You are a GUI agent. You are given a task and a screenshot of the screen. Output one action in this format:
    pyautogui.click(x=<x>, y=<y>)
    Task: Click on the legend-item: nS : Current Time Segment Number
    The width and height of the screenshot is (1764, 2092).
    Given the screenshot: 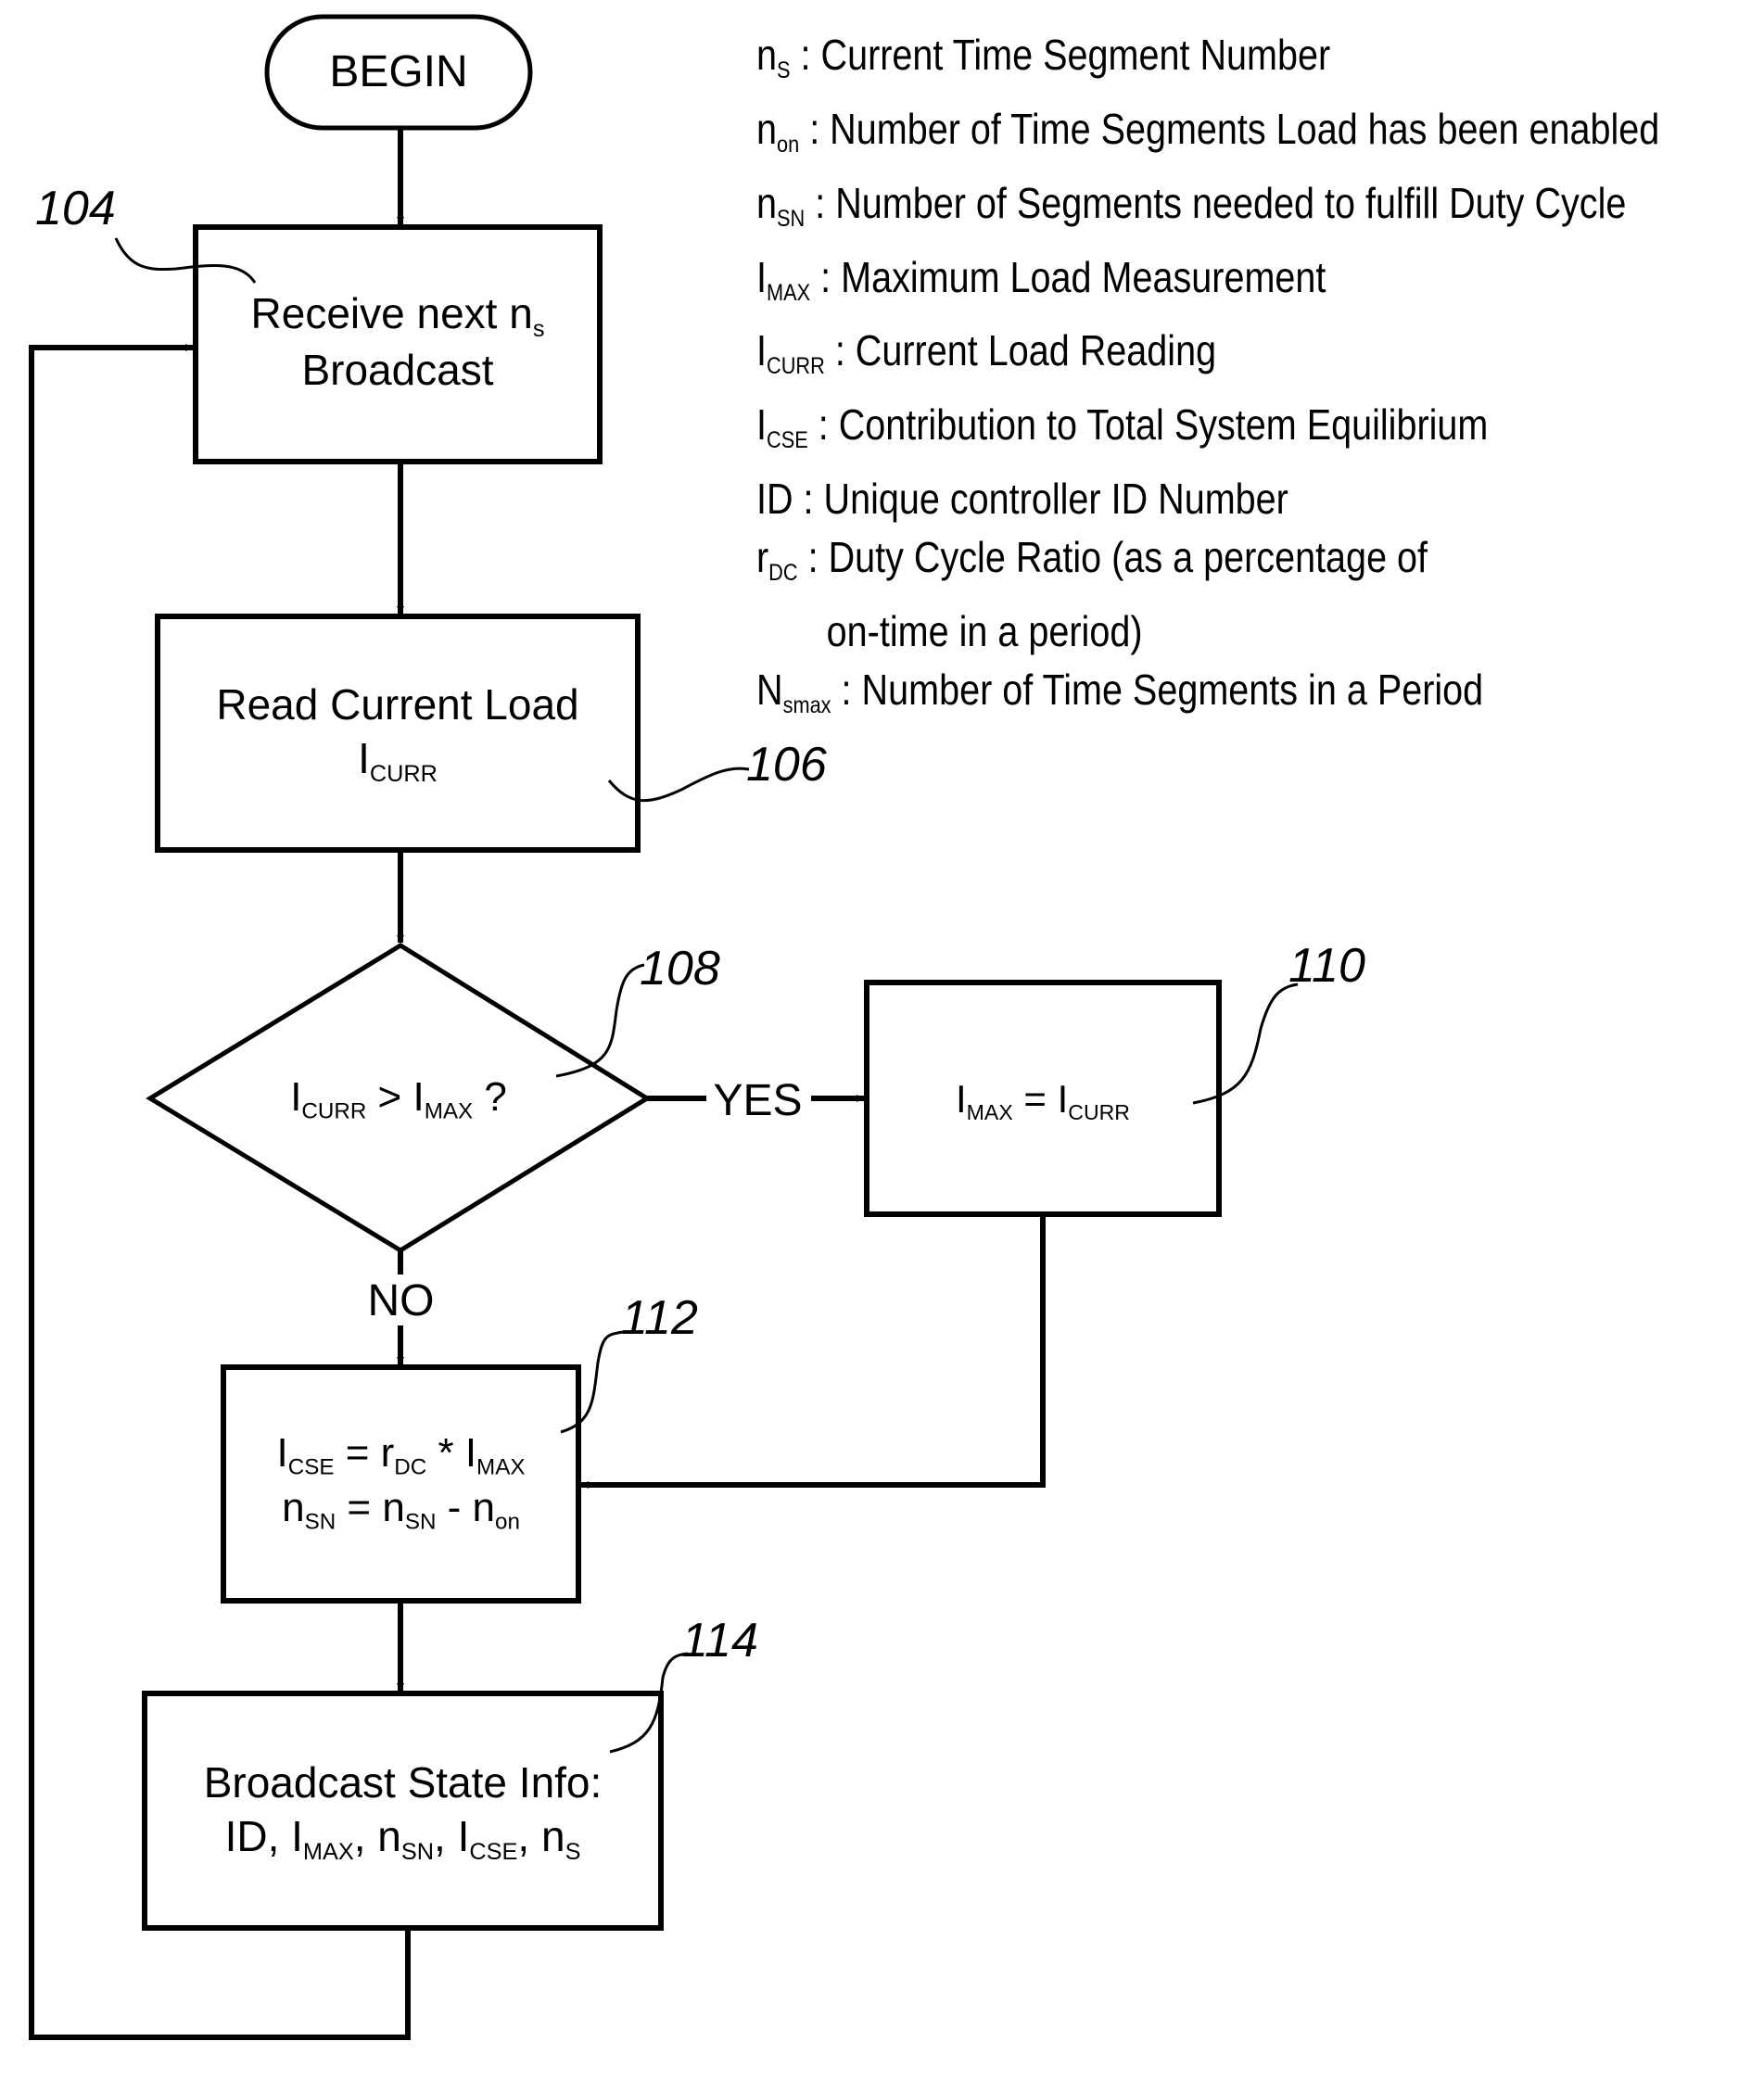 What is the action you would take?
    pyautogui.click(x=1207, y=63)
    